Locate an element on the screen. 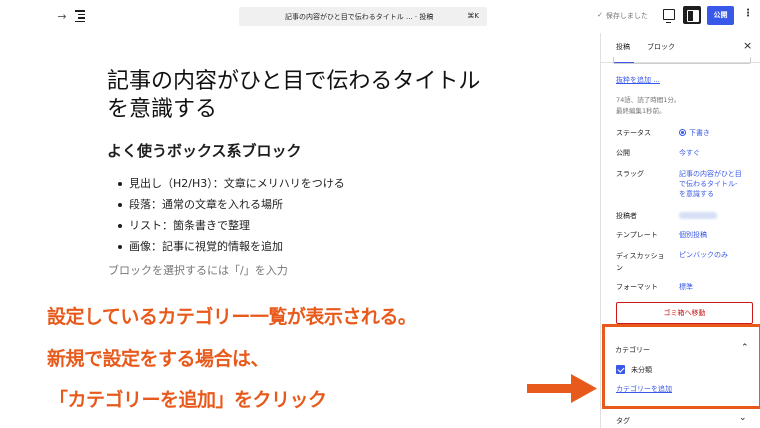 The image size is (760, 428). last-edited: 最終編集1秒前。 is located at coordinates (641, 111).